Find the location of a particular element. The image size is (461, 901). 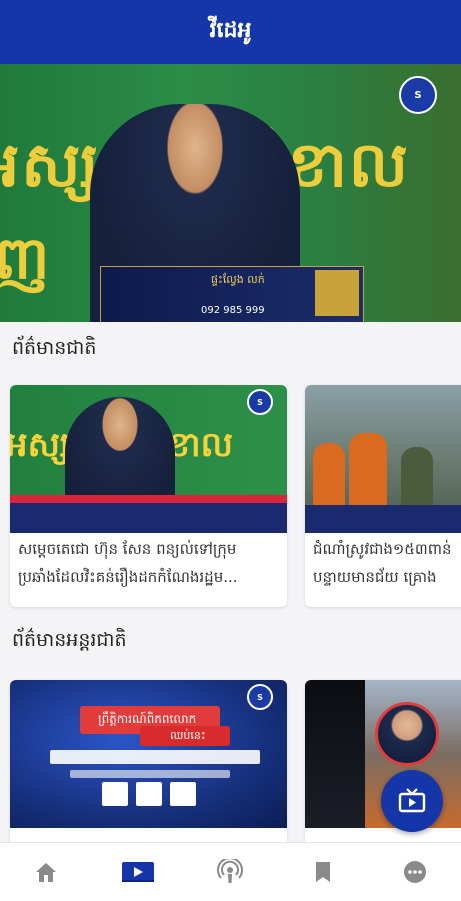

section-title-international: ព័ត៌មានអន្តរជាតិ is located at coordinates (69, 640).